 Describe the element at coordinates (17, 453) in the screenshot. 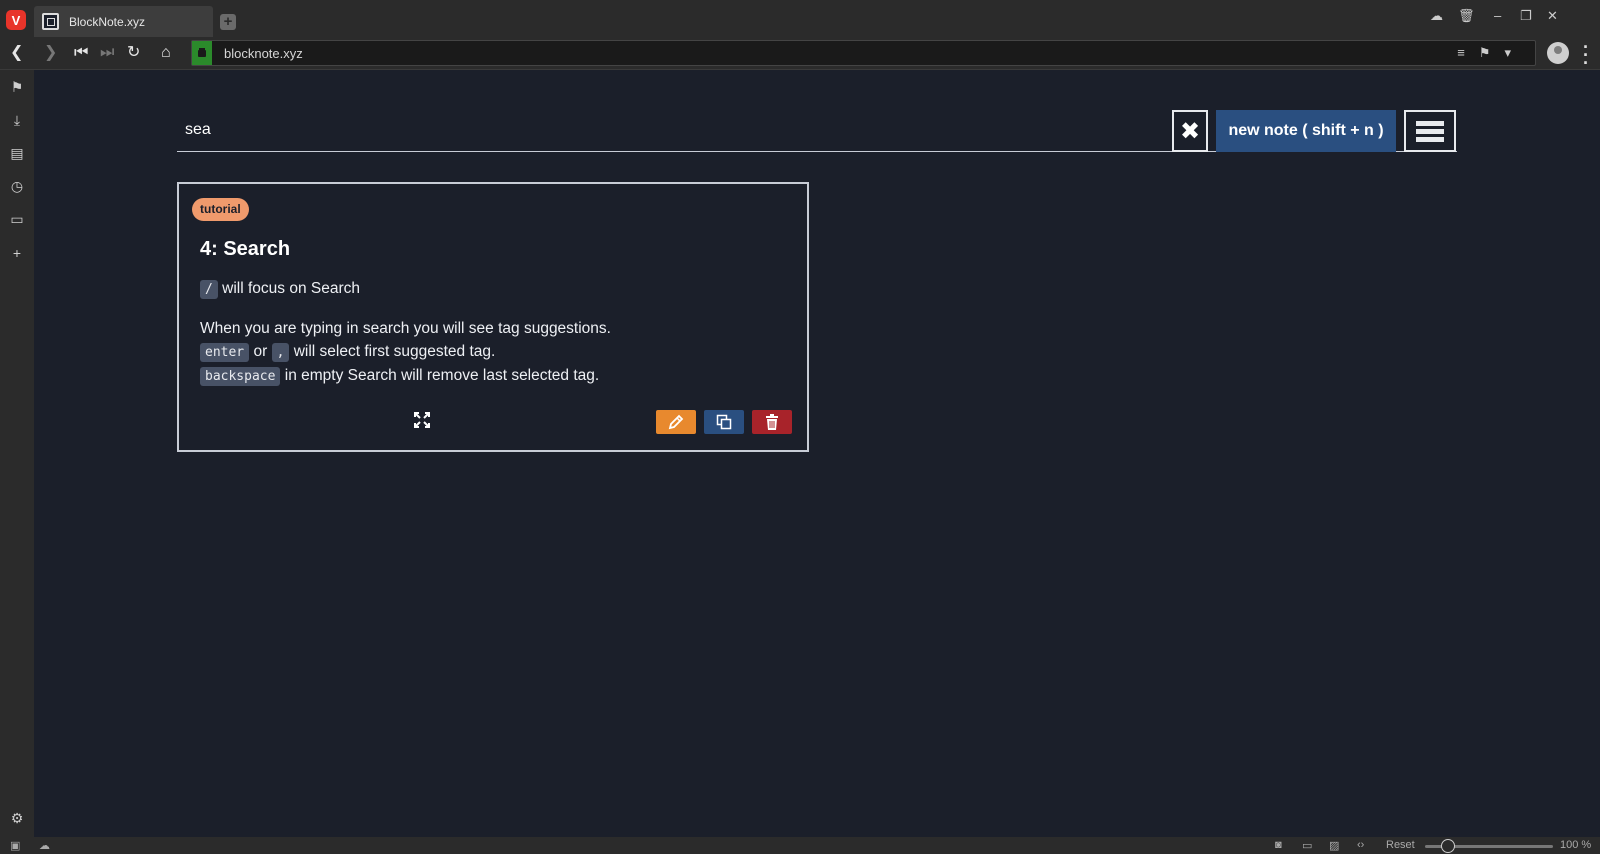

I see `browser-sidepanel: ⚑ ⤓ ▤ ◷ ▭ + ⚙` at that location.